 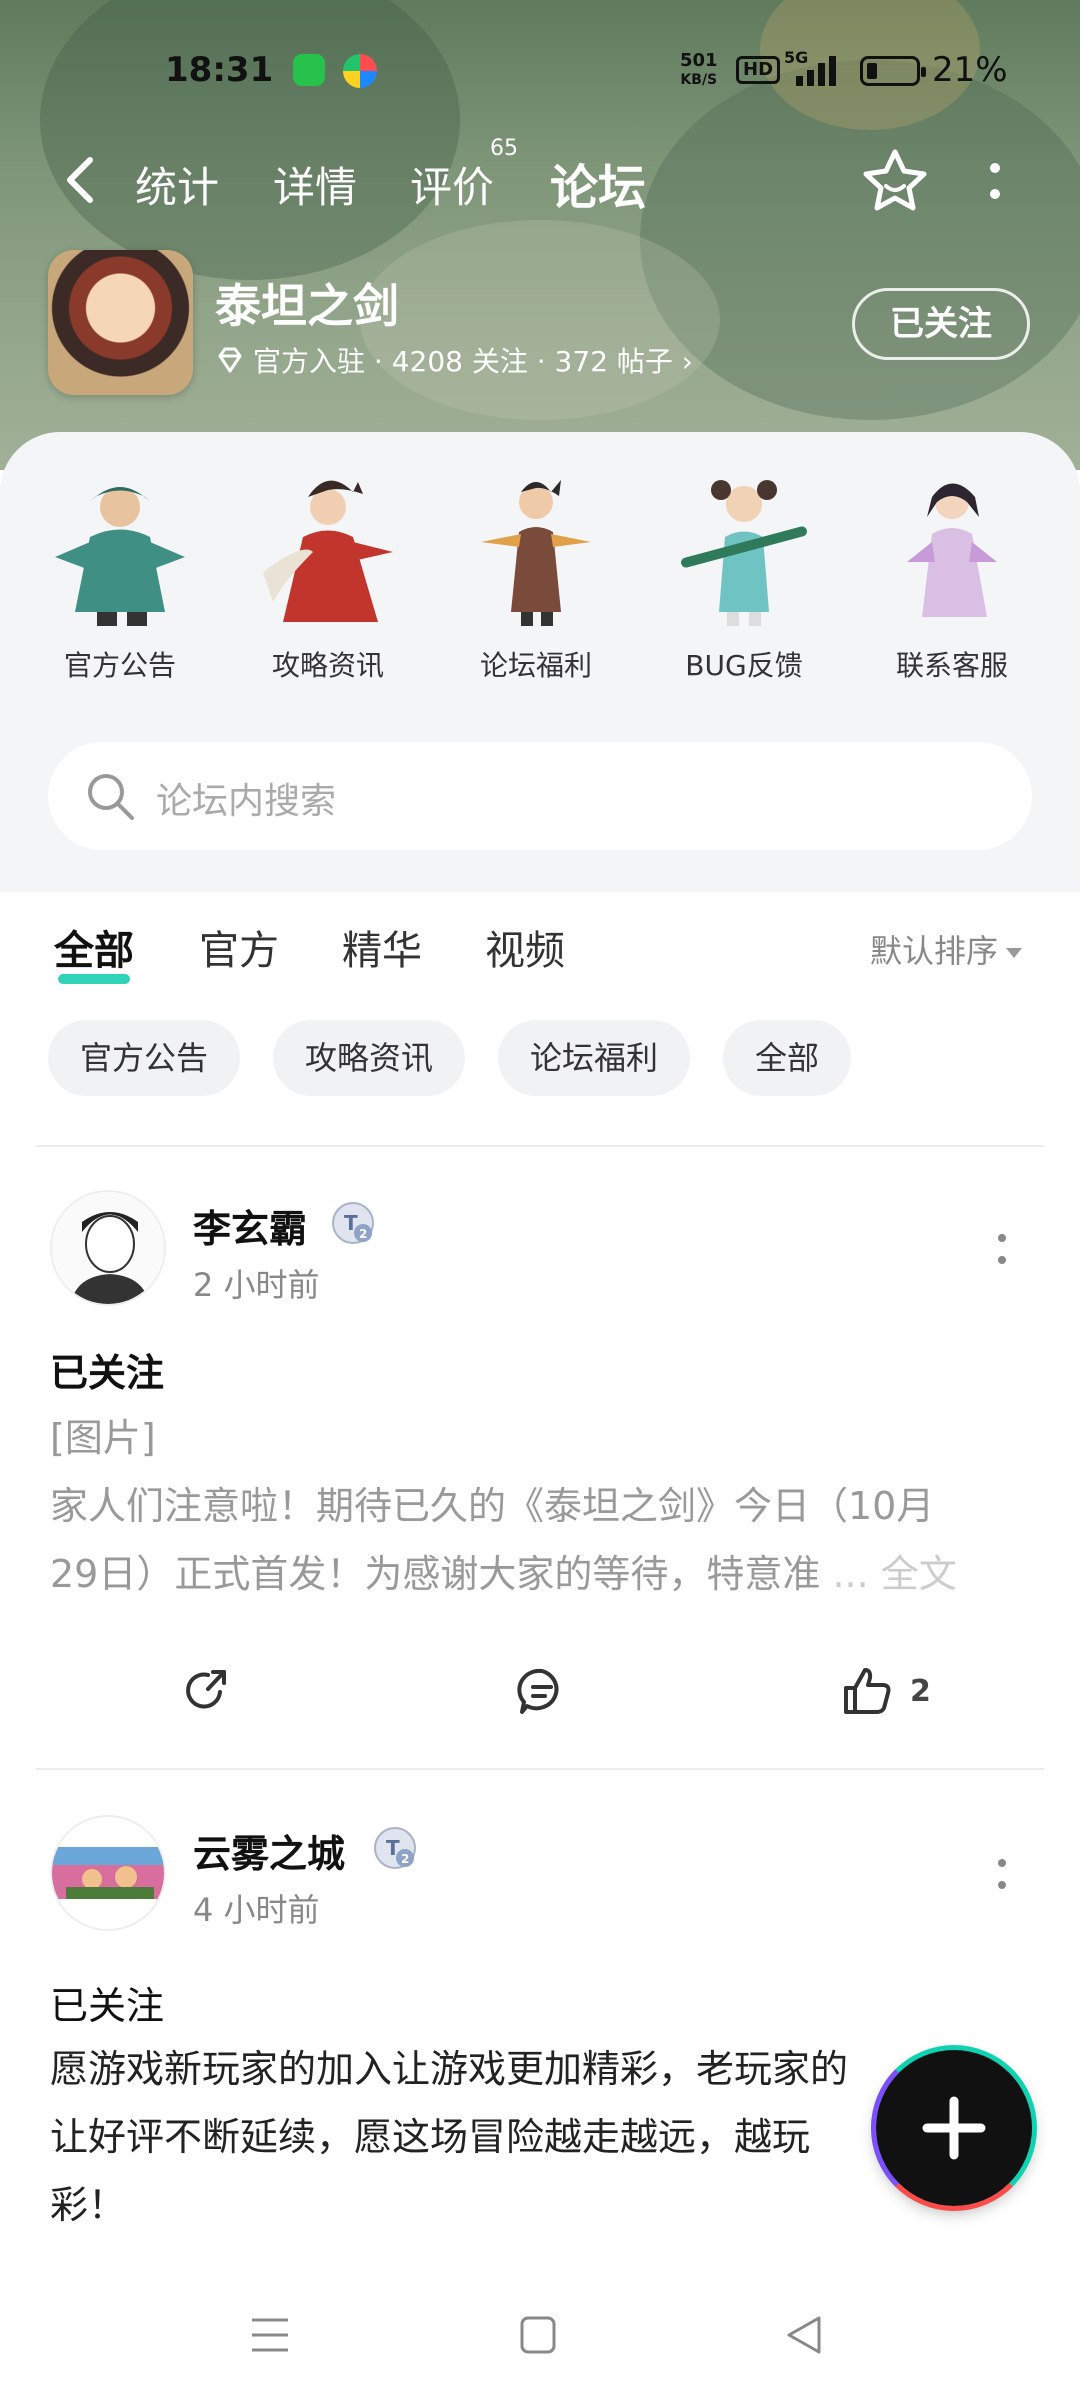 I want to click on chip-guide: 攻略资讯, so click(x=369, y=1058).